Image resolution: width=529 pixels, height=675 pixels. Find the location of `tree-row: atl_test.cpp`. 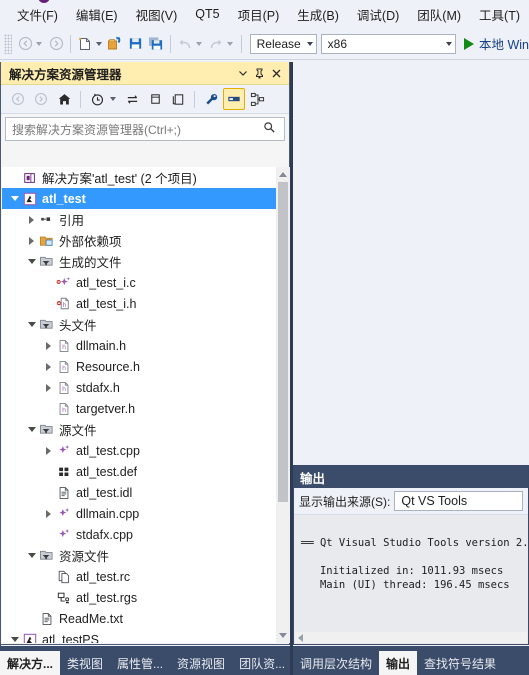

tree-row: atl_test.cpp is located at coordinates (139, 450).